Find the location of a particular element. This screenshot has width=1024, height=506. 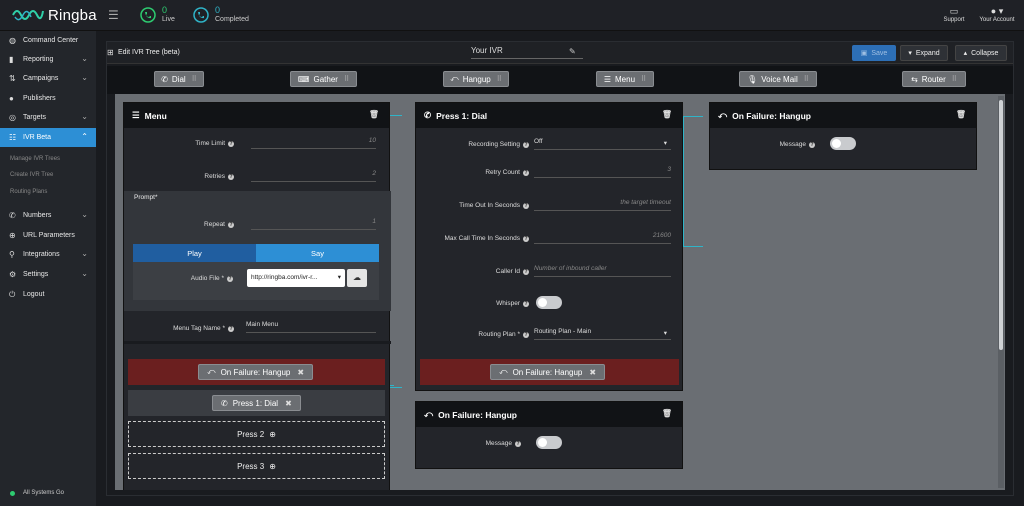

routing-plan-label: Routing Plan *? is located at coordinates (503, 334).